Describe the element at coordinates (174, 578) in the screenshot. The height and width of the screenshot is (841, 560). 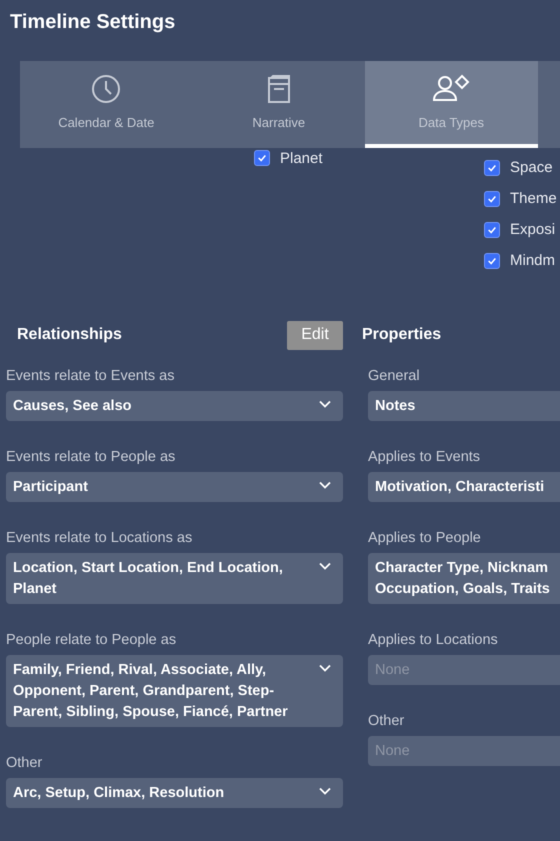
I see `dropdown-field: Location, Start Location, End Location, Planet` at that location.